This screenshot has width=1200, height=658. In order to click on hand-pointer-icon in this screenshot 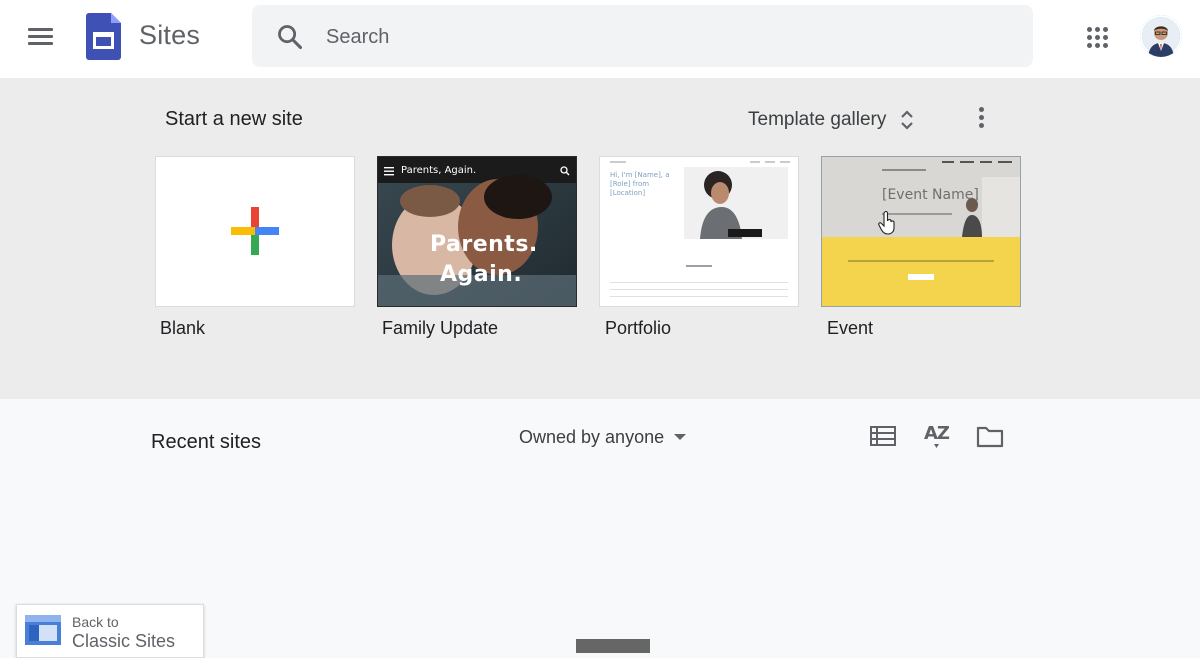, I will do `click(886, 223)`.